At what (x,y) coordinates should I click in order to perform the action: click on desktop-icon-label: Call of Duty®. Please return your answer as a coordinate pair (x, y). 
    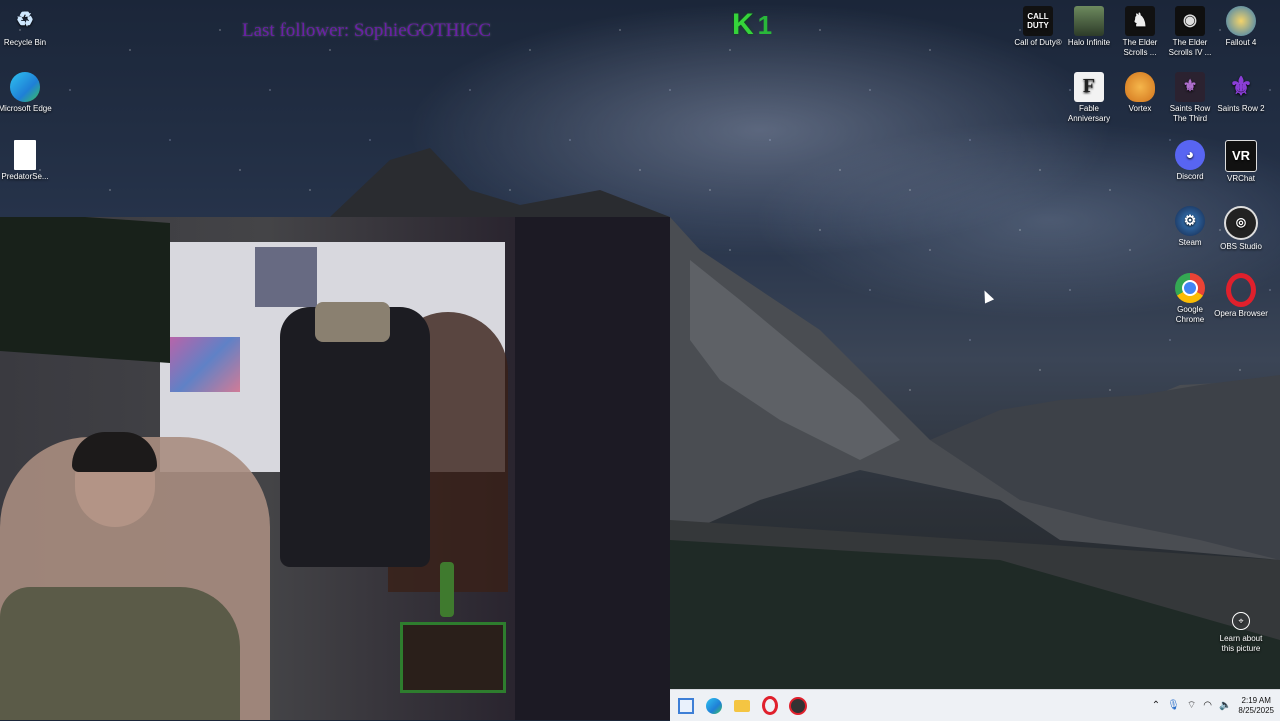
    Looking at the image, I should click on (1038, 42).